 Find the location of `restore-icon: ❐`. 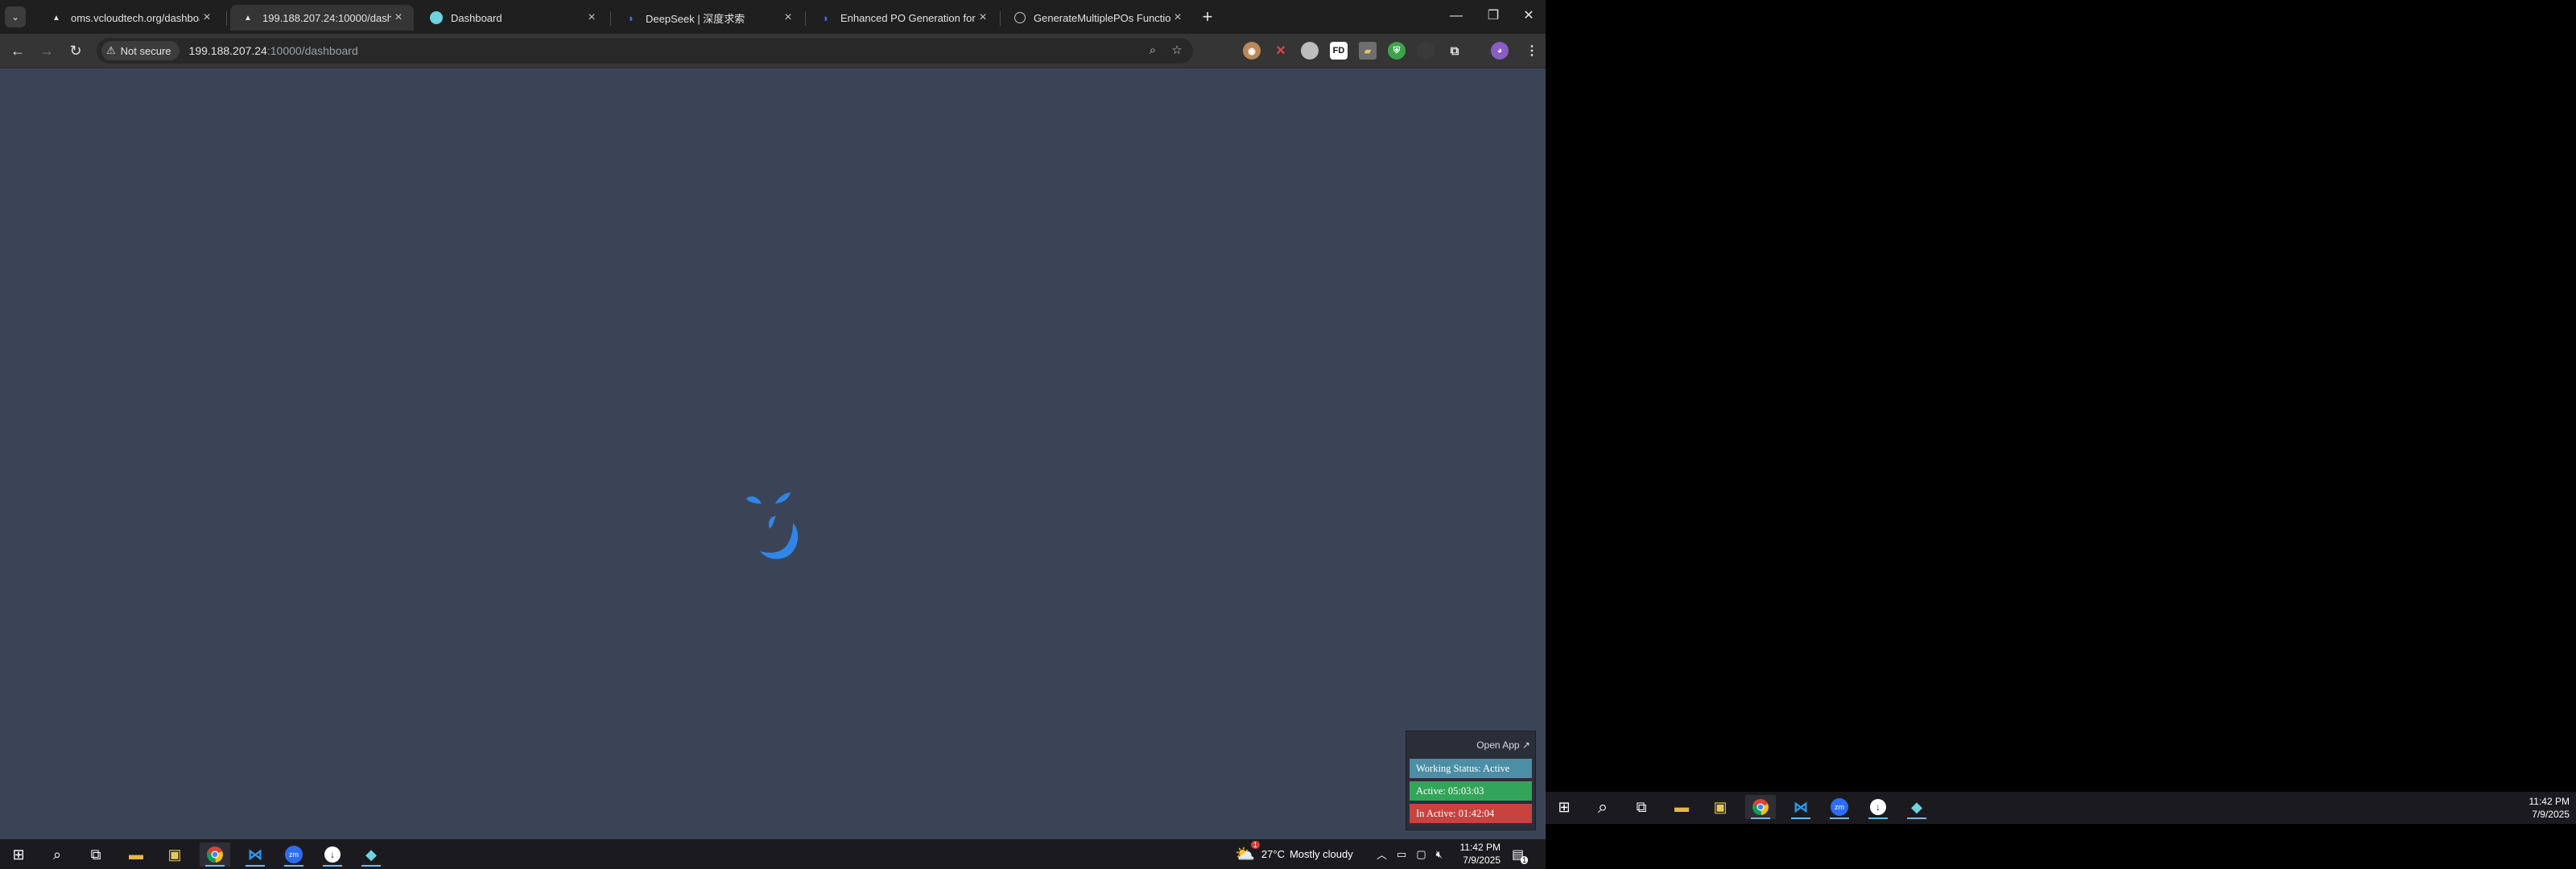

restore-icon: ❐ is located at coordinates (1493, 16).